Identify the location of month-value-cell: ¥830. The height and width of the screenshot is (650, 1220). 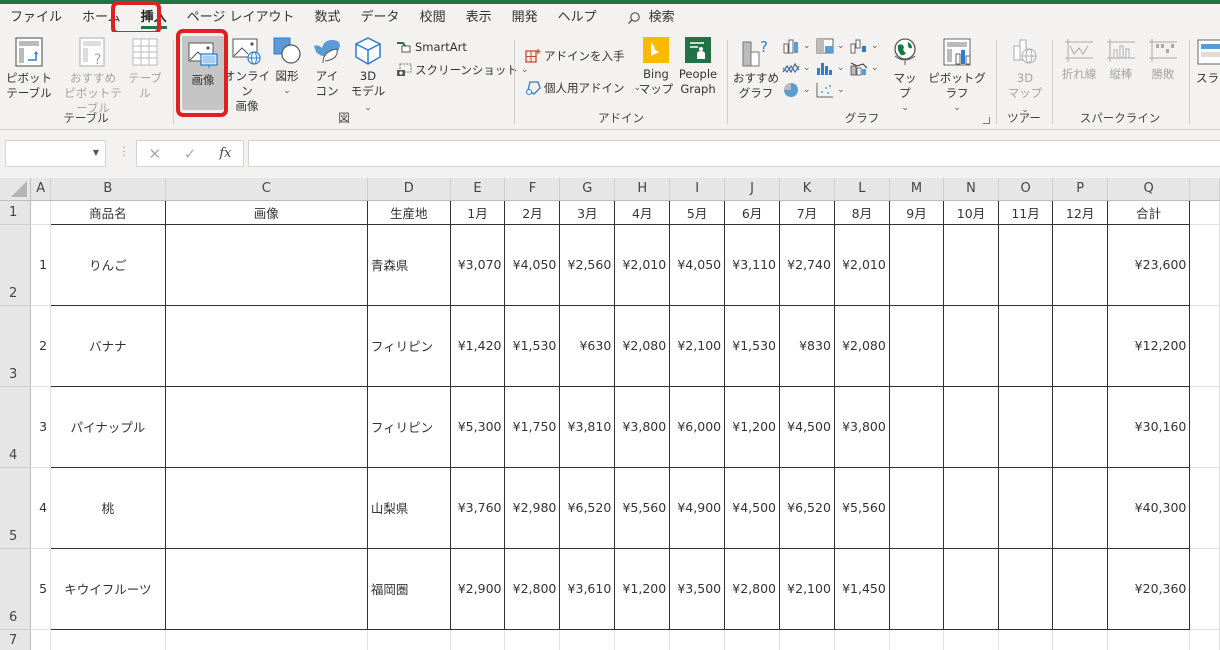
(807, 345).